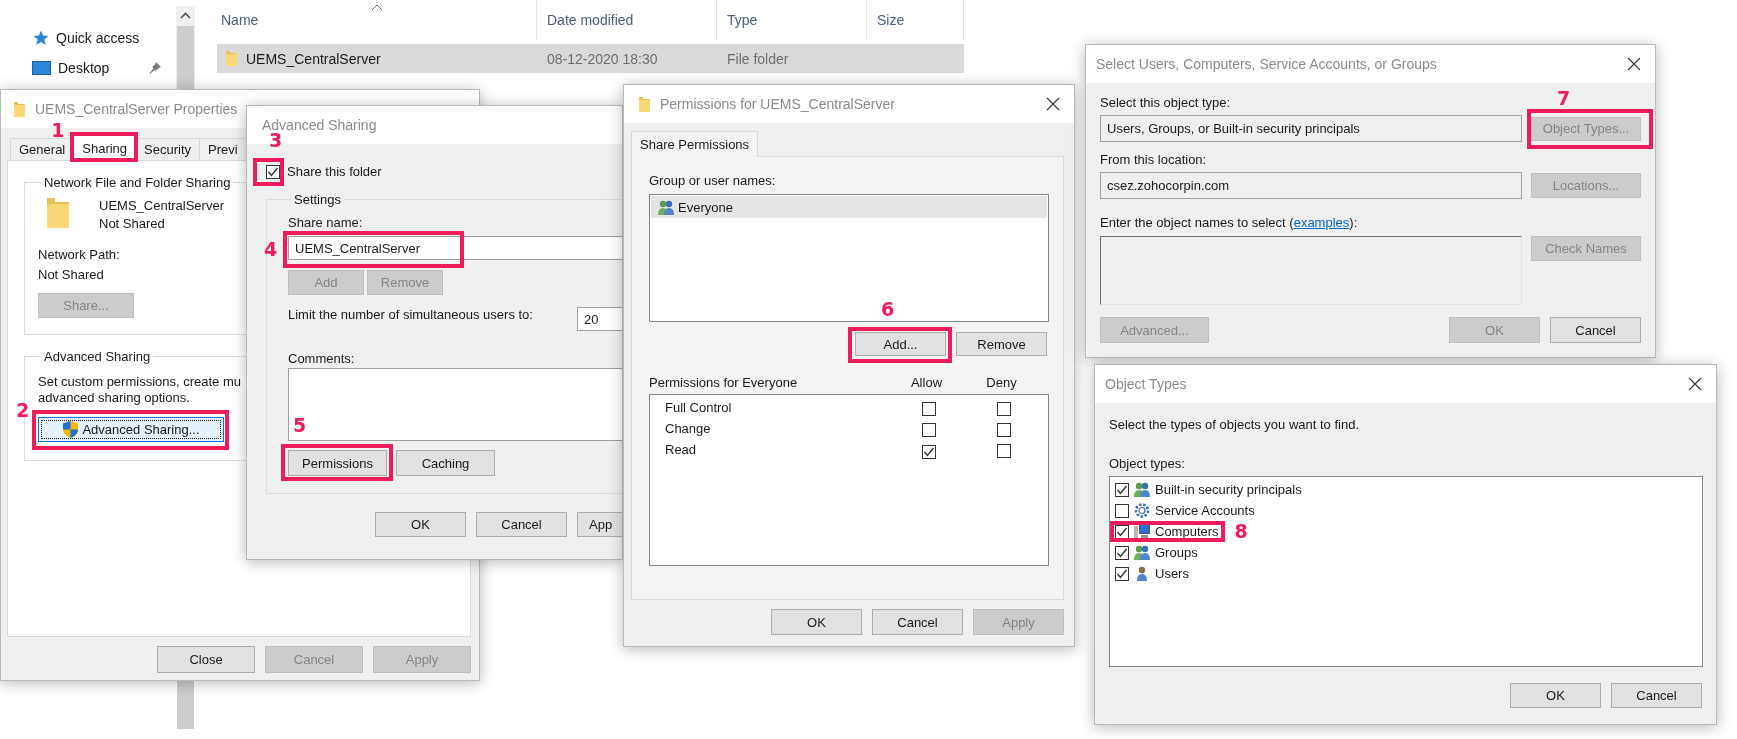  Describe the element at coordinates (58, 130) in the screenshot. I see `step-number: 1` at that location.